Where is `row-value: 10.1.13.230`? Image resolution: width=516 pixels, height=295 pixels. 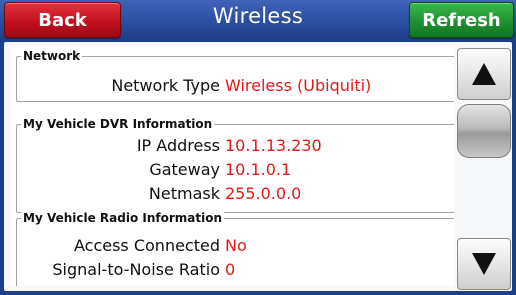 row-value: 10.1.13.230 is located at coordinates (273, 145).